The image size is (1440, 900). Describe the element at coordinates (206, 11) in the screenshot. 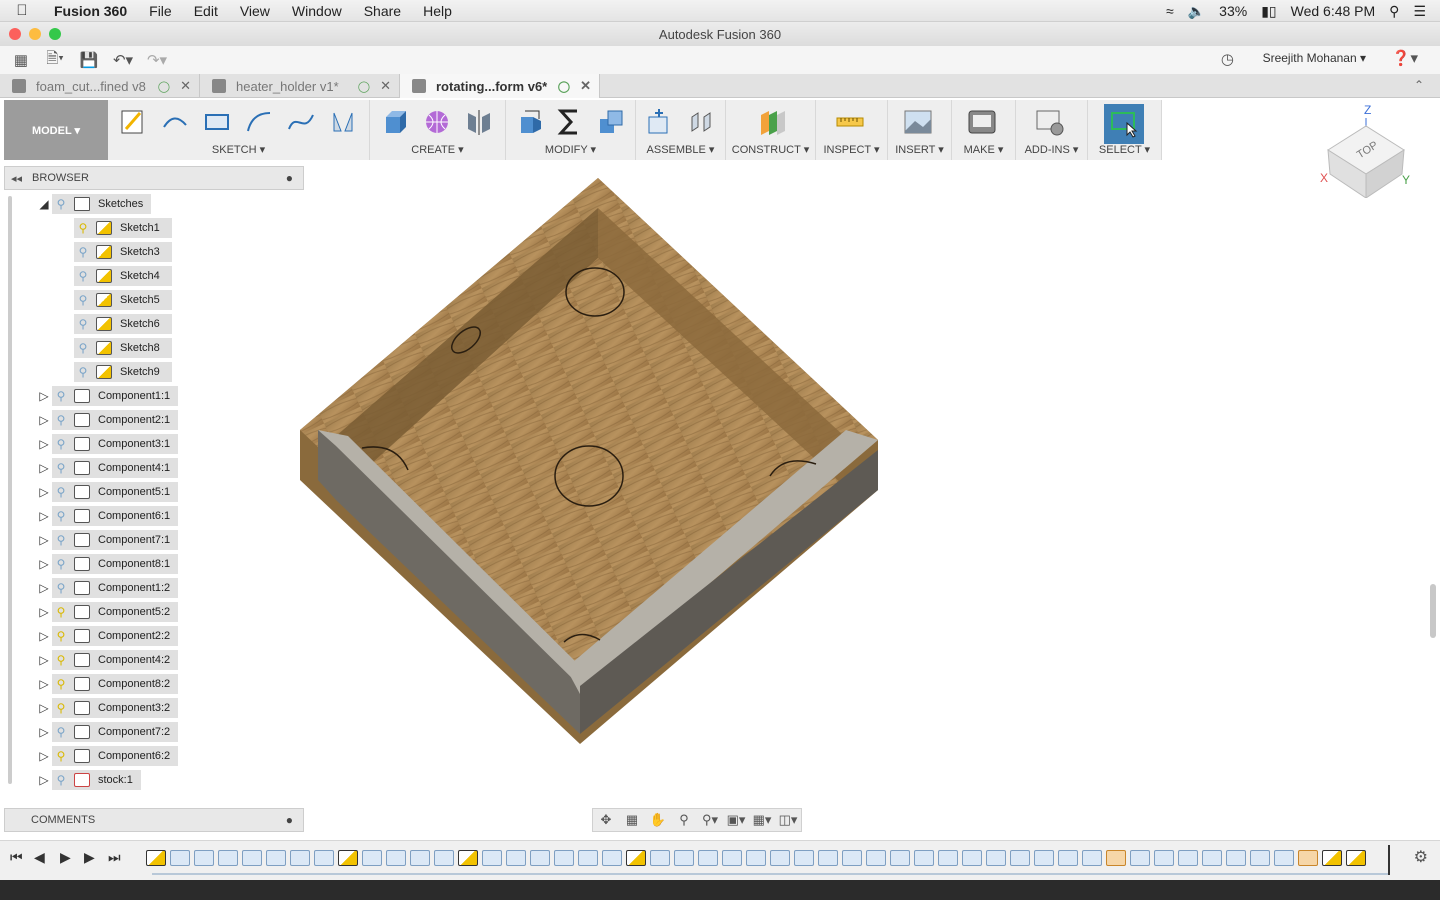

I see `menu-edit: Edit` at that location.